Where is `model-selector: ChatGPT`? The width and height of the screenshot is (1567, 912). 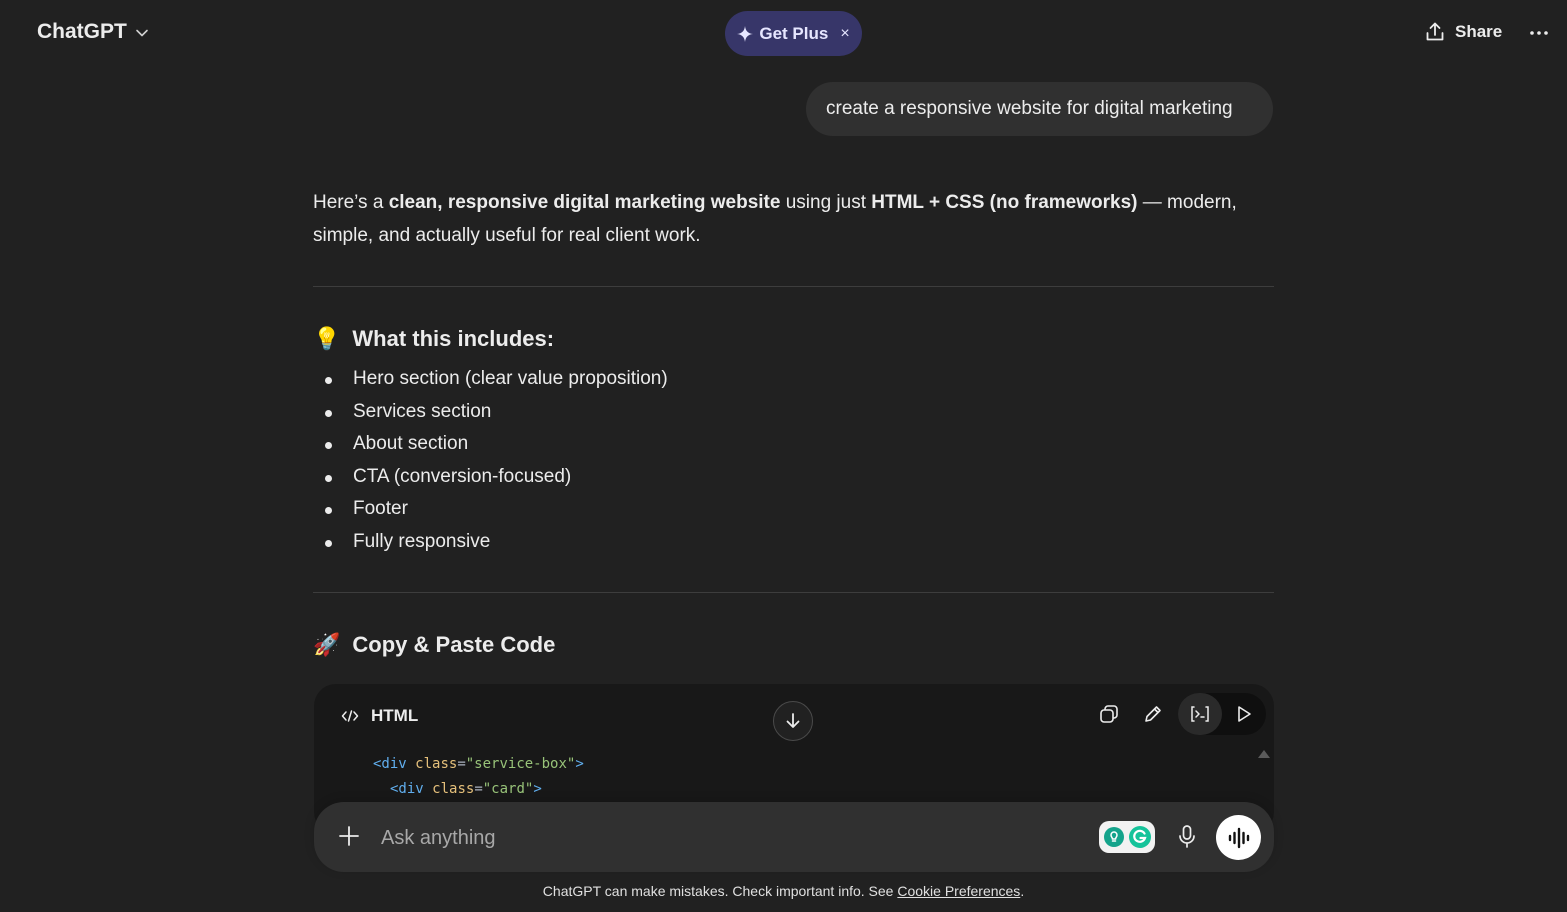 model-selector: ChatGPT is located at coordinates (93, 32).